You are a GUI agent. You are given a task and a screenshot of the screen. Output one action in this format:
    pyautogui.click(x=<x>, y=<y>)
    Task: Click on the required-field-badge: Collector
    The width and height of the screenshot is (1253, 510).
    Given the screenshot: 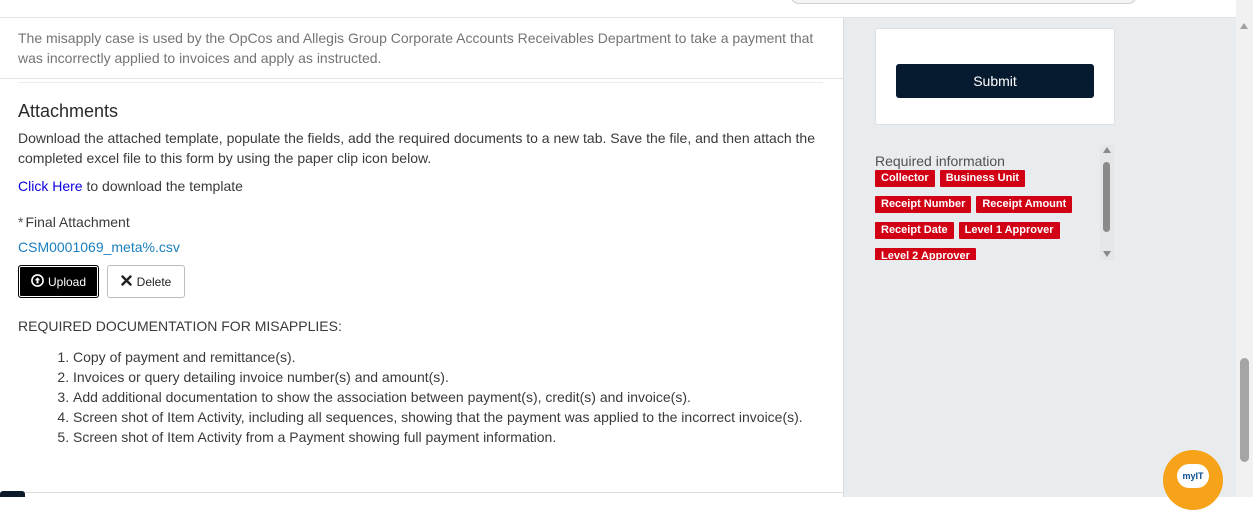 What is the action you would take?
    pyautogui.click(x=905, y=178)
    